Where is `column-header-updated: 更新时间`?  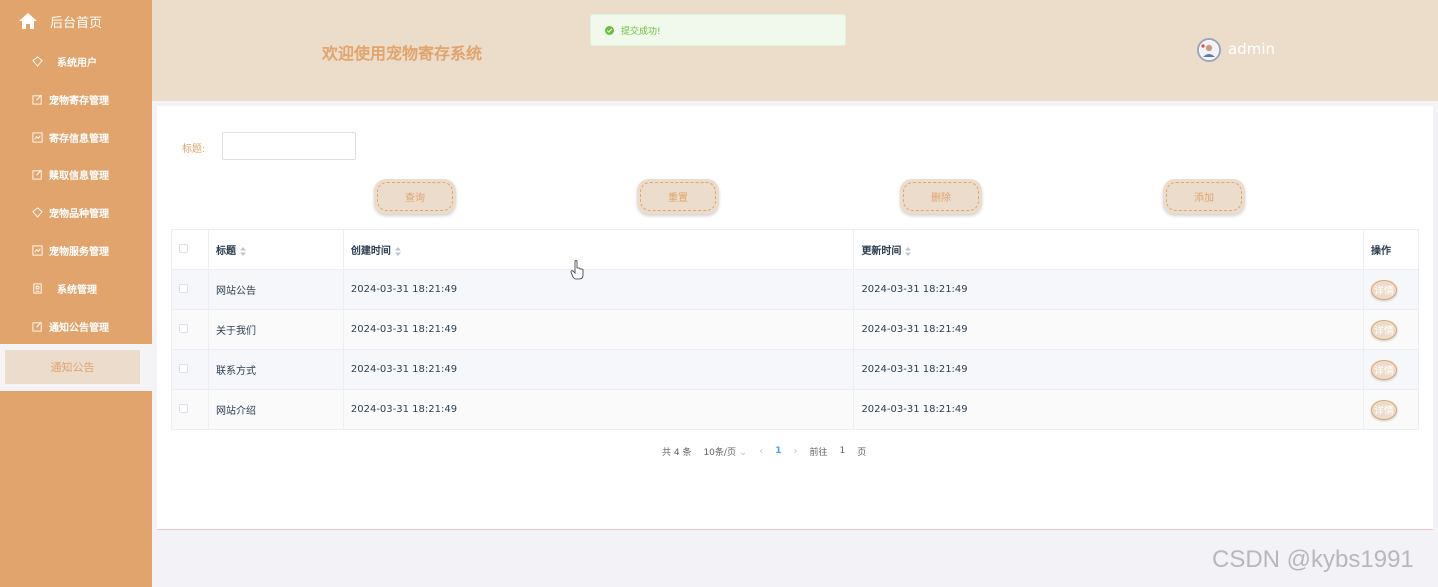
column-header-updated: 更新时间 is located at coordinates (1108, 249).